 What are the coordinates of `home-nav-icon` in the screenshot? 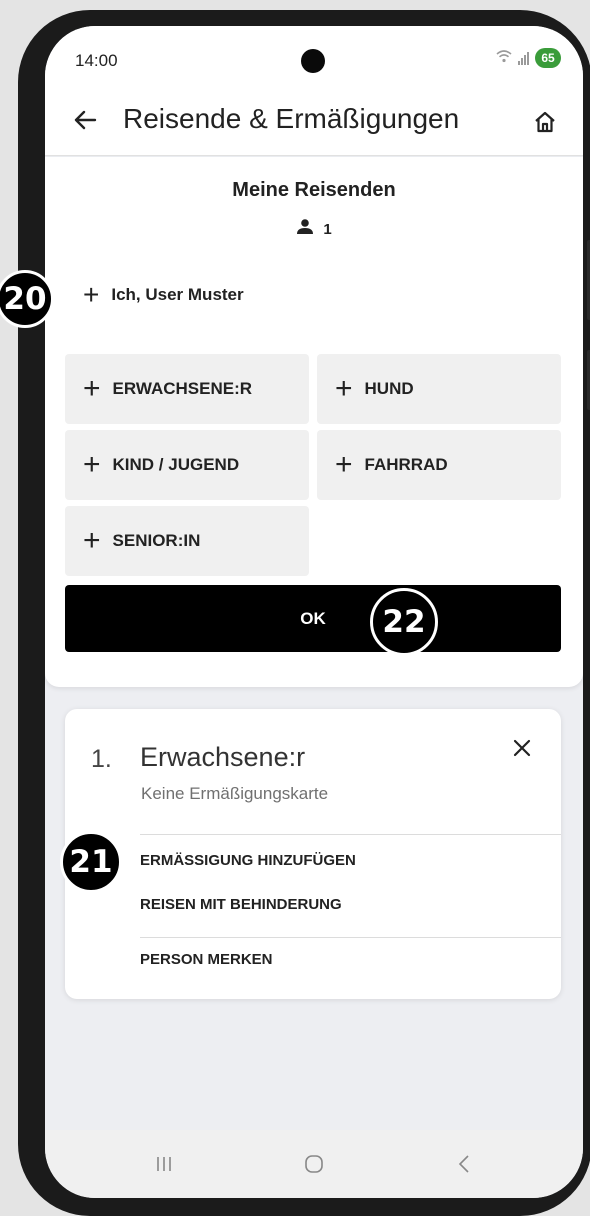 It's located at (314, 1164).